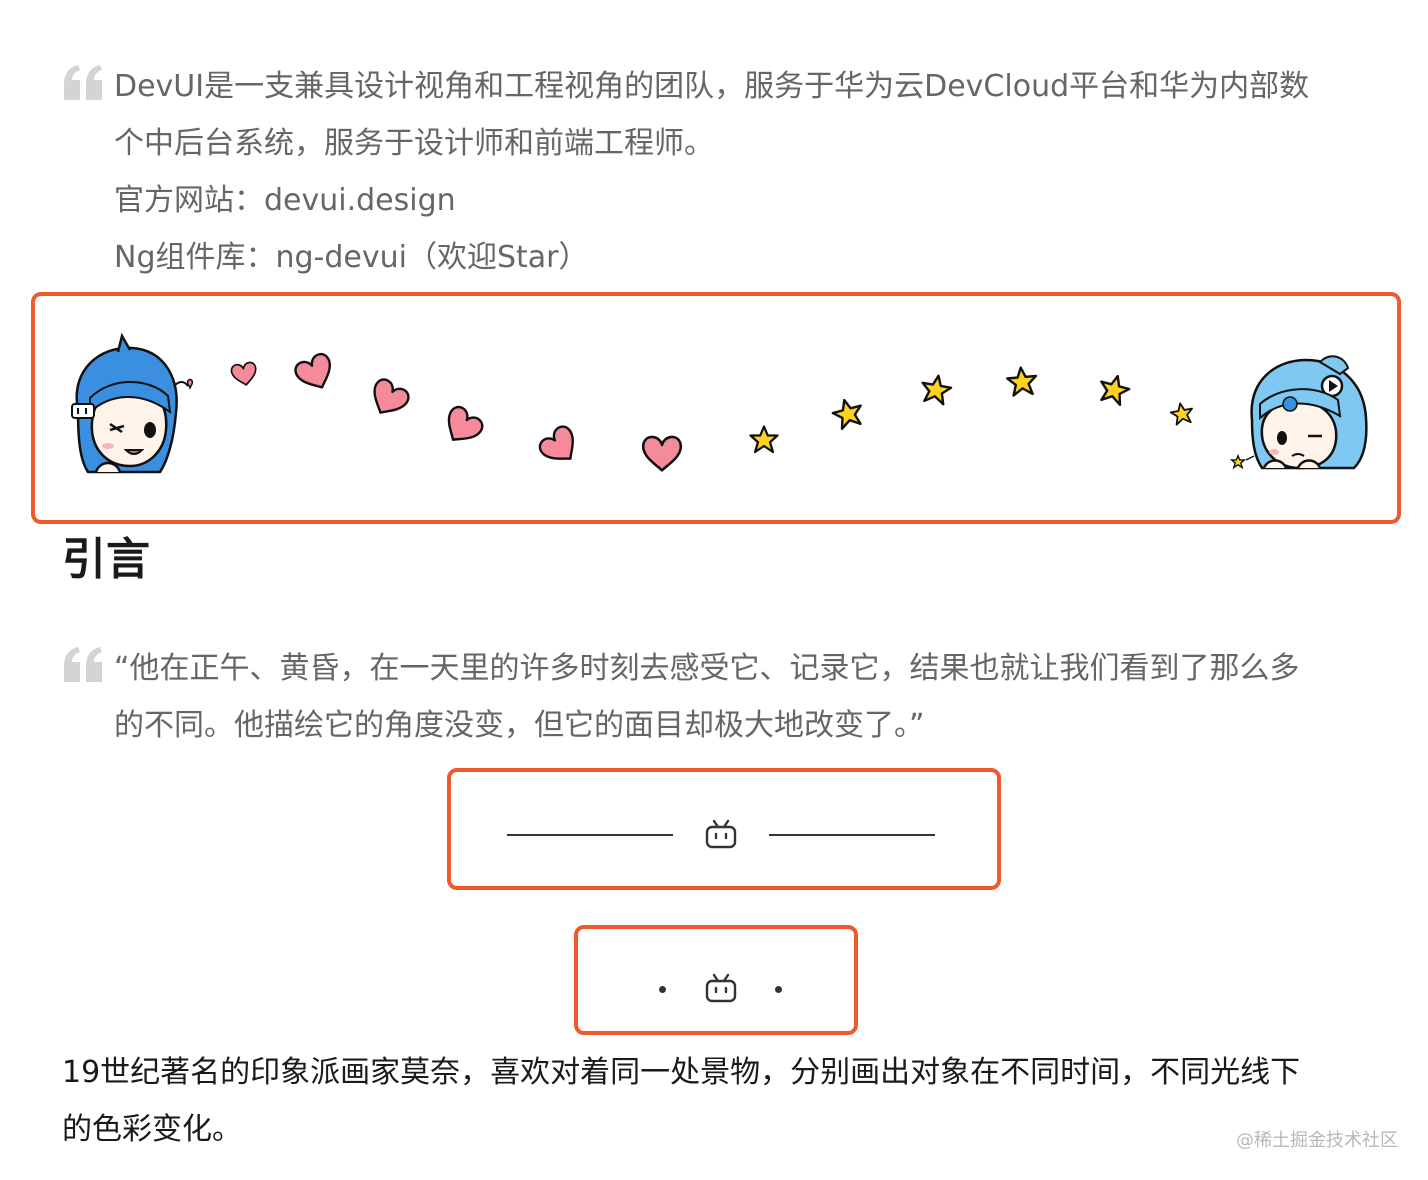  What do you see at coordinates (106, 559) in the screenshot?
I see `section-title: 引言` at bounding box center [106, 559].